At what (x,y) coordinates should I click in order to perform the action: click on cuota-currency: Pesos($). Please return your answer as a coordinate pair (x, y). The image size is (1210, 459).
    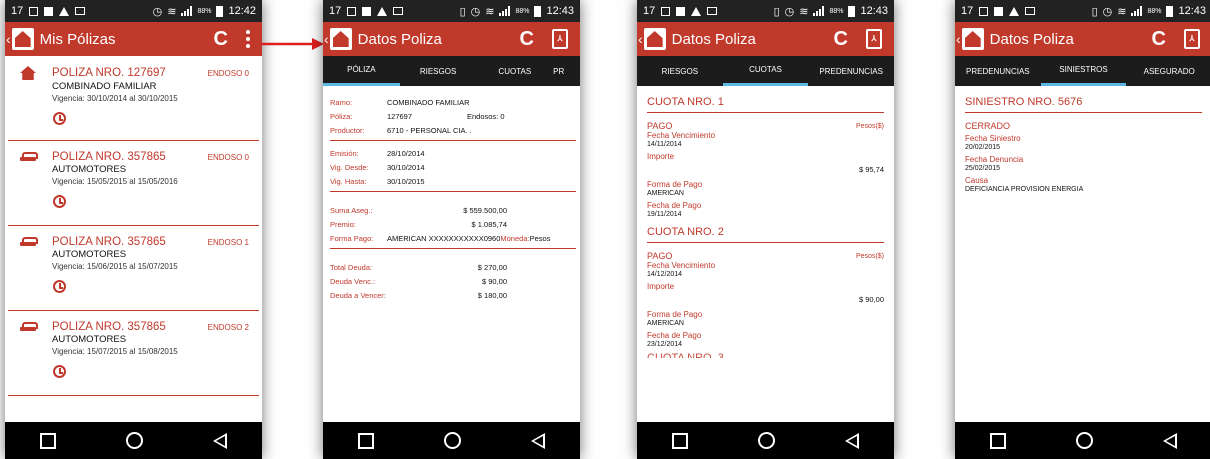
    Looking at the image, I should click on (869, 126).